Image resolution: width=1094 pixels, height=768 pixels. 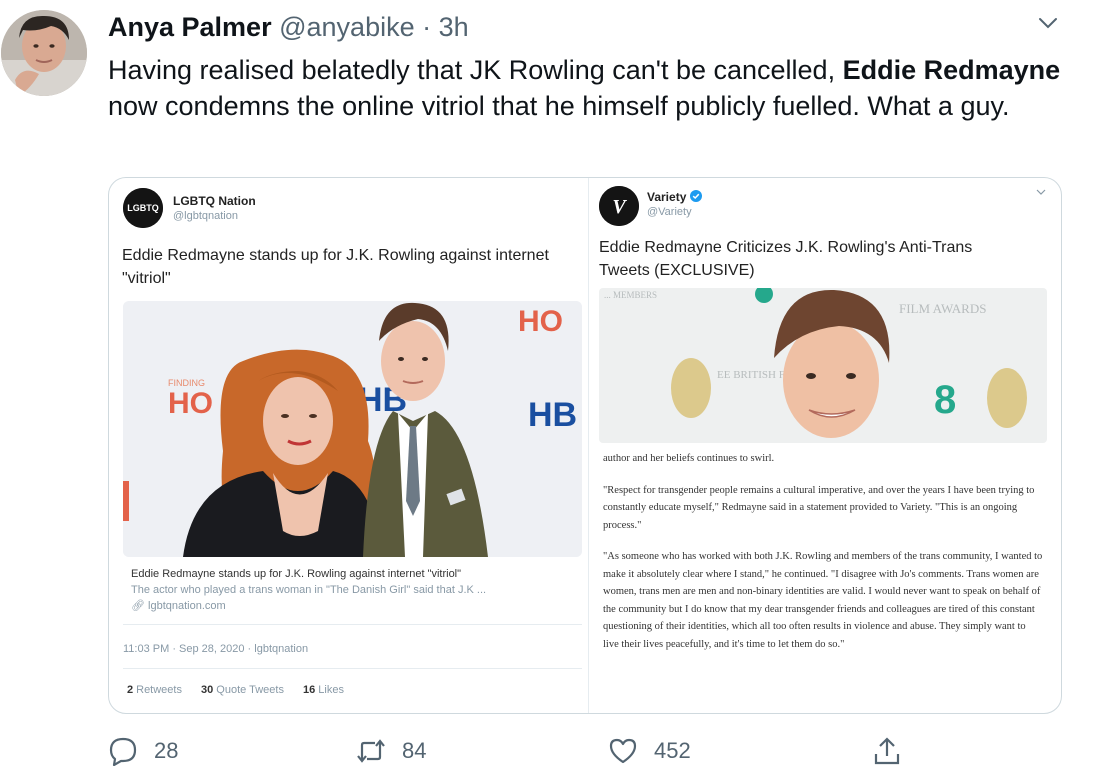 What do you see at coordinates (214, 201) in the screenshot?
I see `lgbtq-name: LGBTQ Nation` at bounding box center [214, 201].